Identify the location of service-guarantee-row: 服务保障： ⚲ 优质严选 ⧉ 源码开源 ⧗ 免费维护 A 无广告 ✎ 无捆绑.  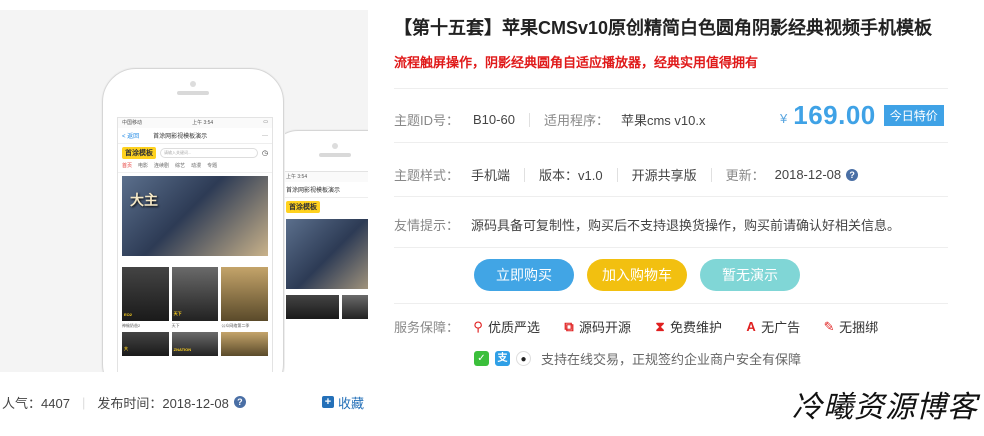
(647, 326).